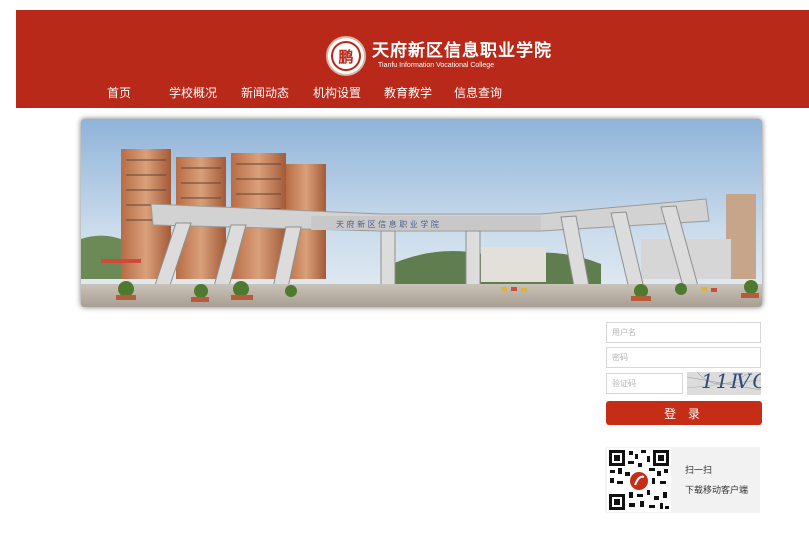 The height and width of the screenshot is (537, 809). I want to click on username-input, so click(683, 332).